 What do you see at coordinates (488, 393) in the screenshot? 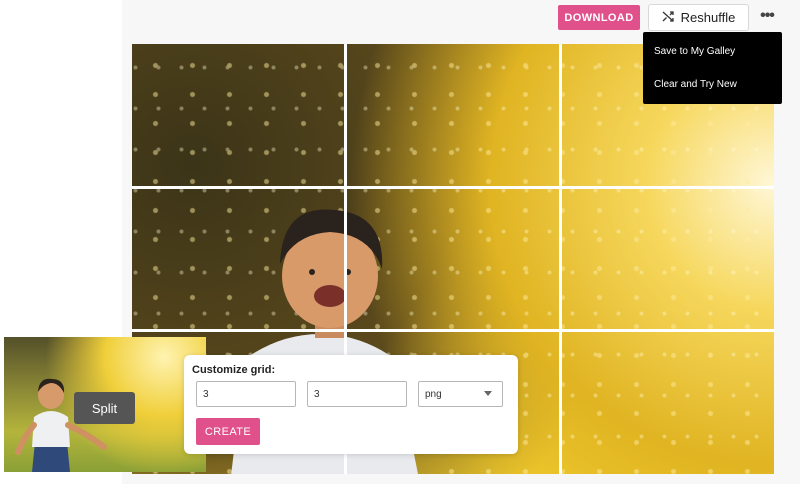
I see `chevron-down-icon` at bounding box center [488, 393].